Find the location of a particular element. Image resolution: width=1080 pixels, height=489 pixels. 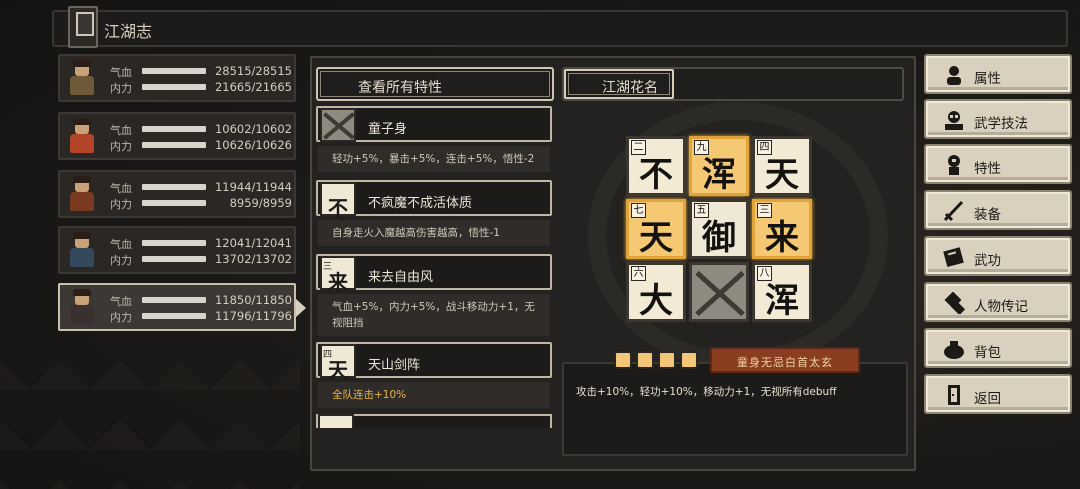

hp-value: 10602/10602 is located at coordinates (253, 129).